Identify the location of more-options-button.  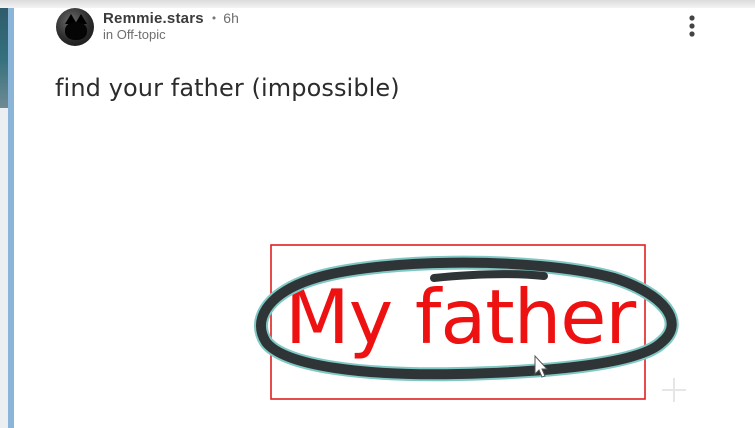
(692, 26).